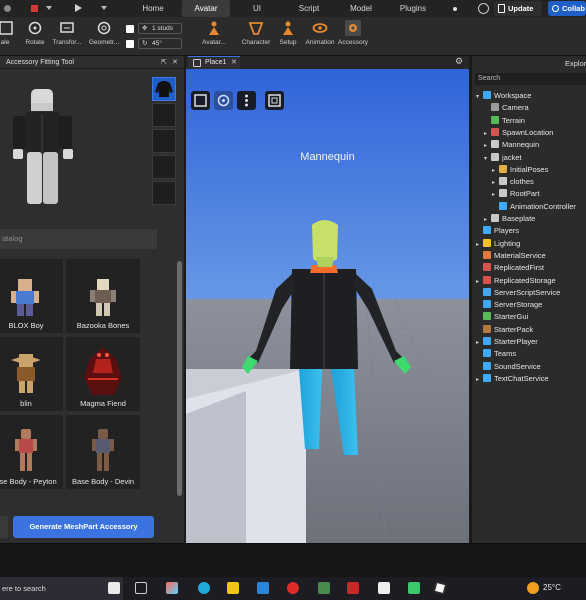  What do you see at coordinates (530, 79) in the screenshot?
I see `explorer-search-input: Search` at bounding box center [530, 79].